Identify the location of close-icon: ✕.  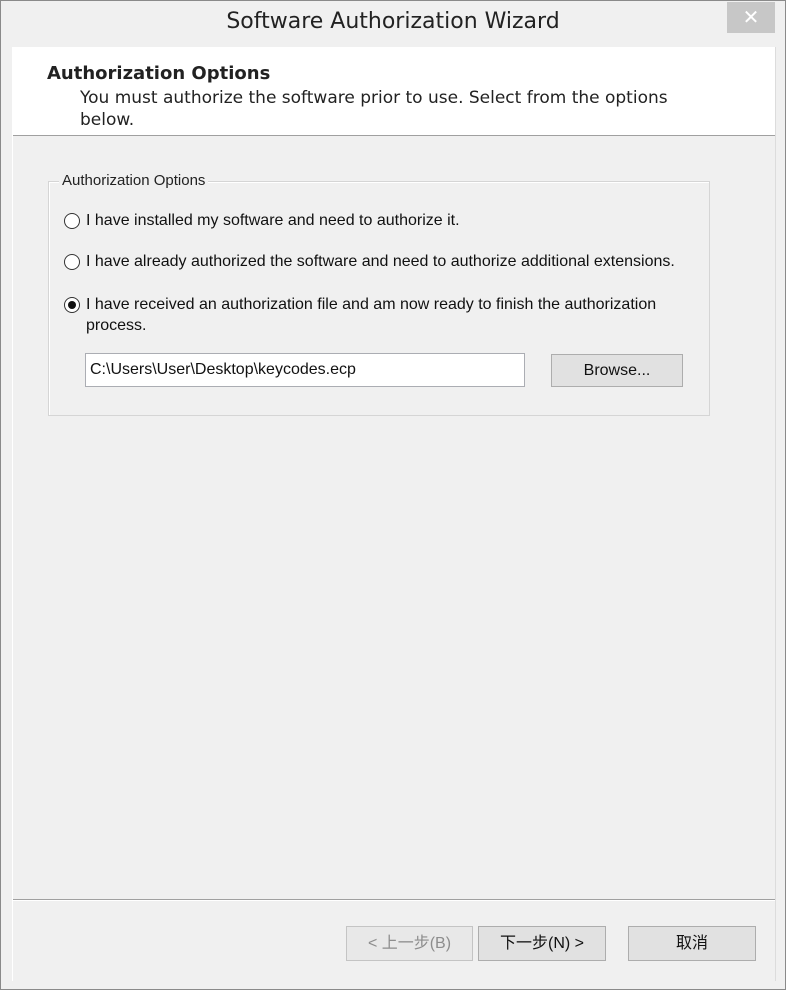
(751, 17).